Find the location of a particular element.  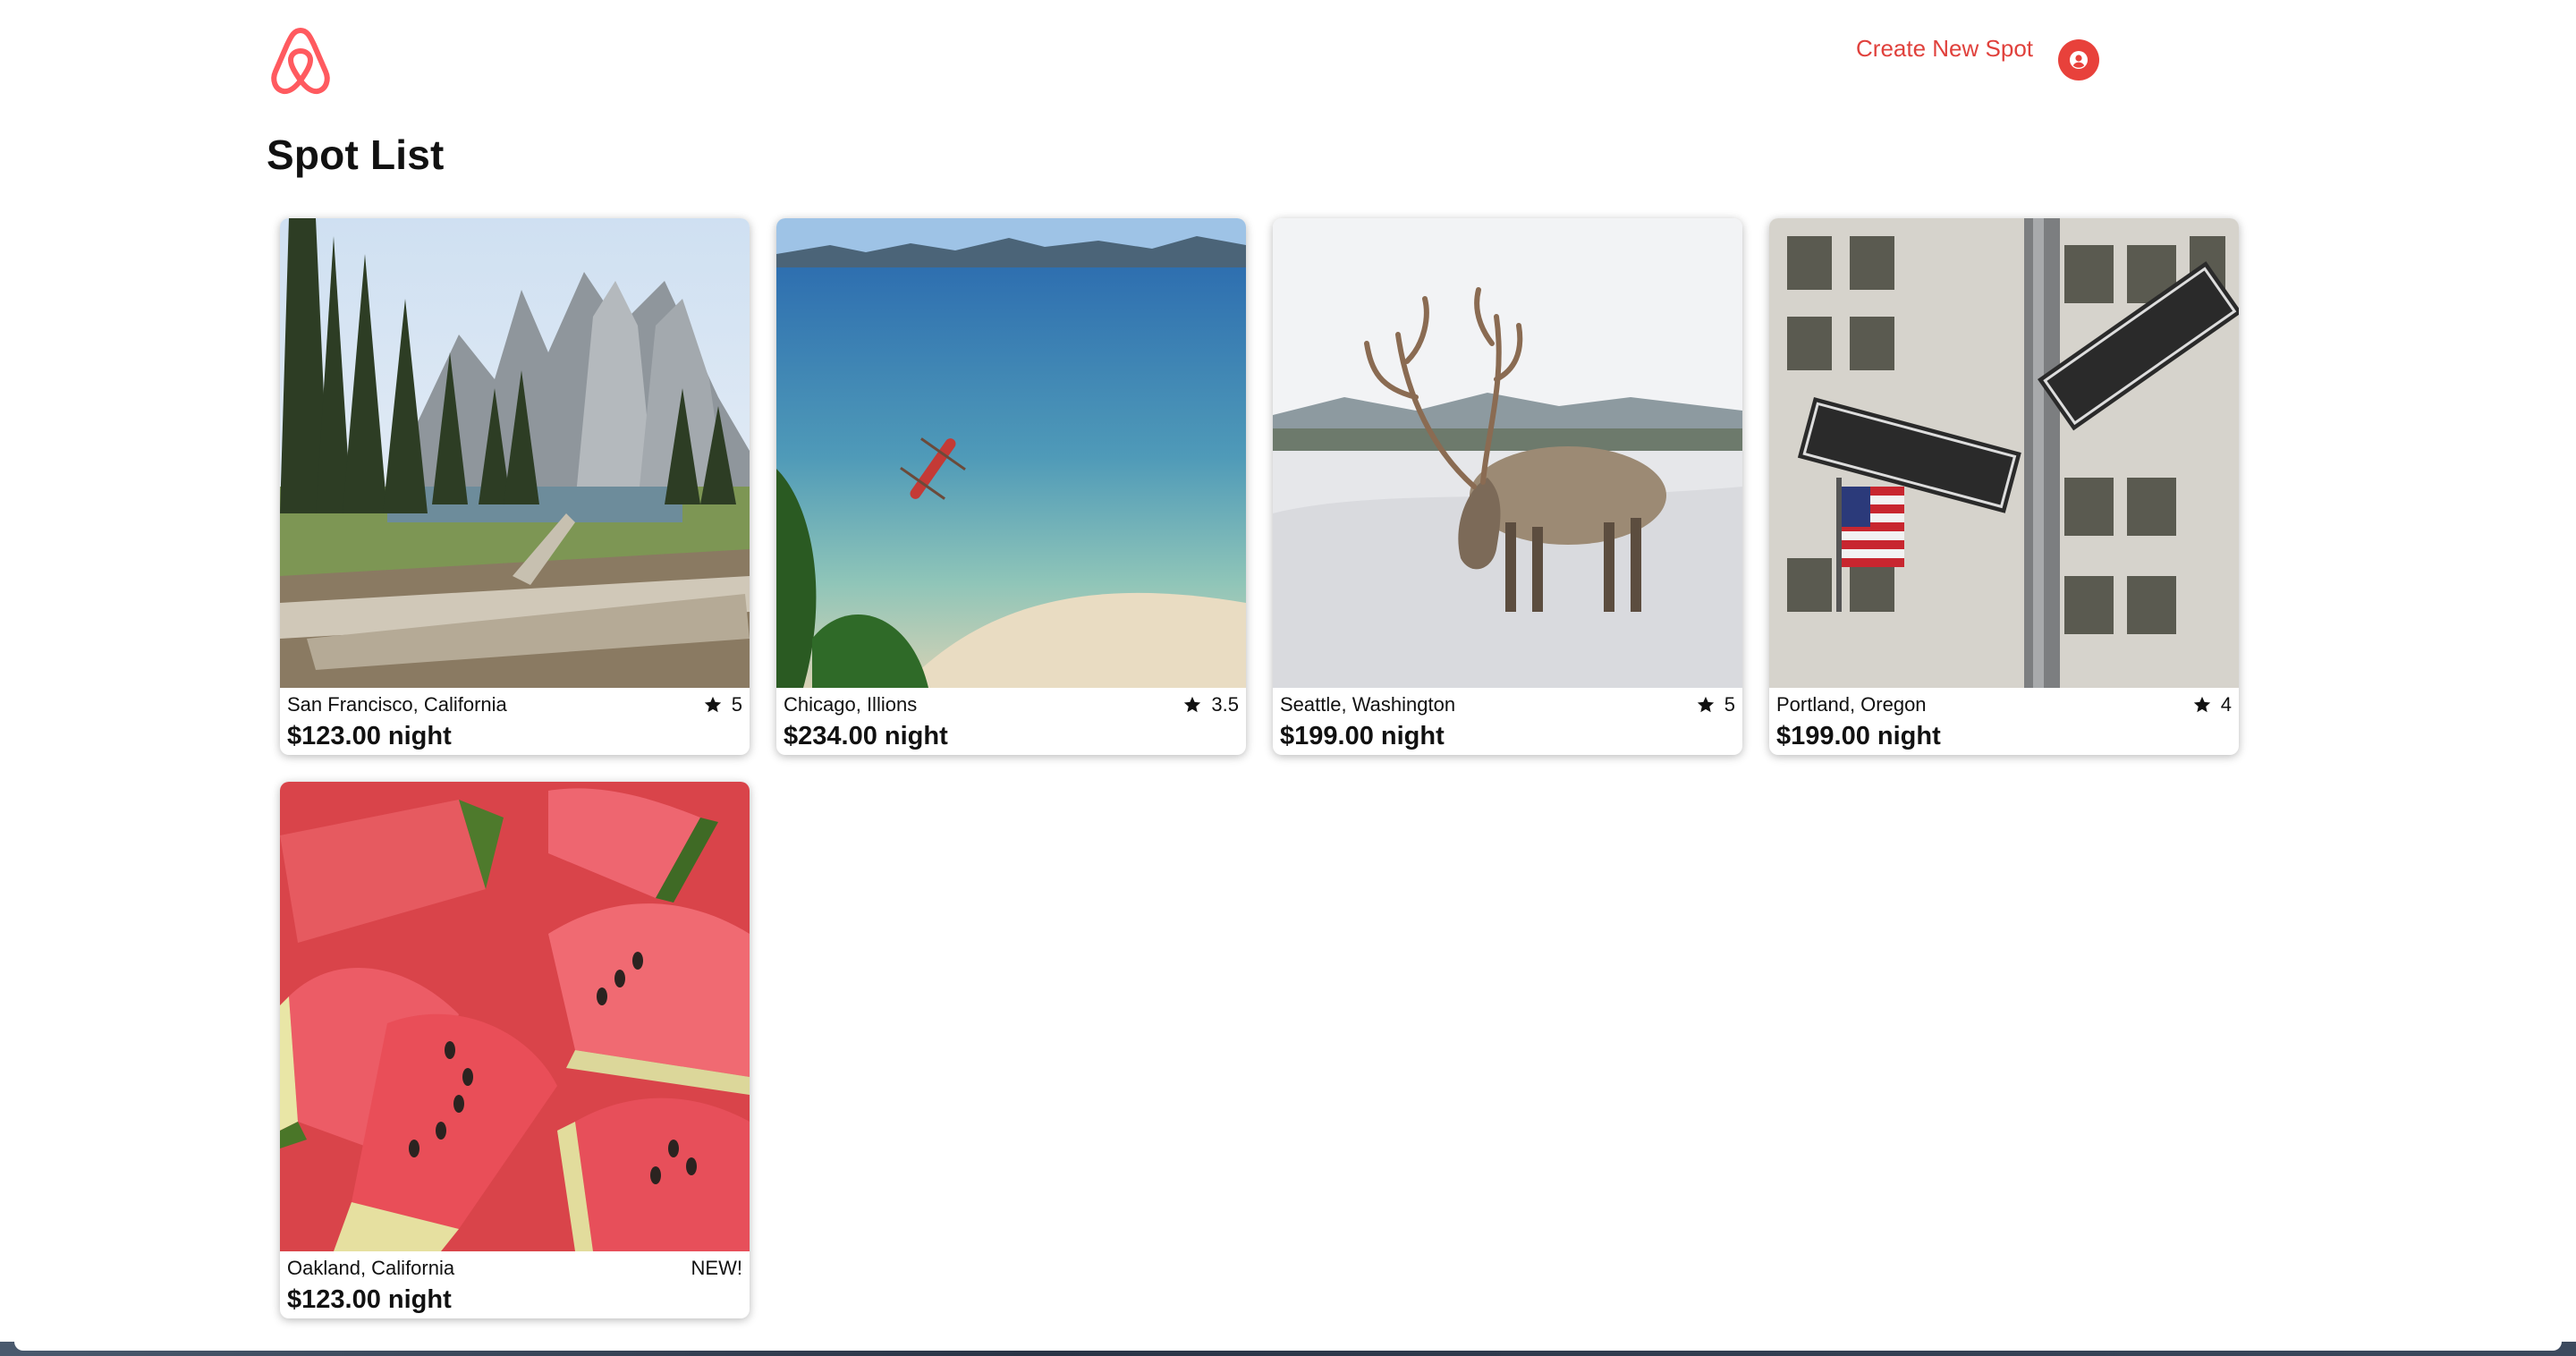

reindeer-snow-image is located at coordinates (1507, 453).